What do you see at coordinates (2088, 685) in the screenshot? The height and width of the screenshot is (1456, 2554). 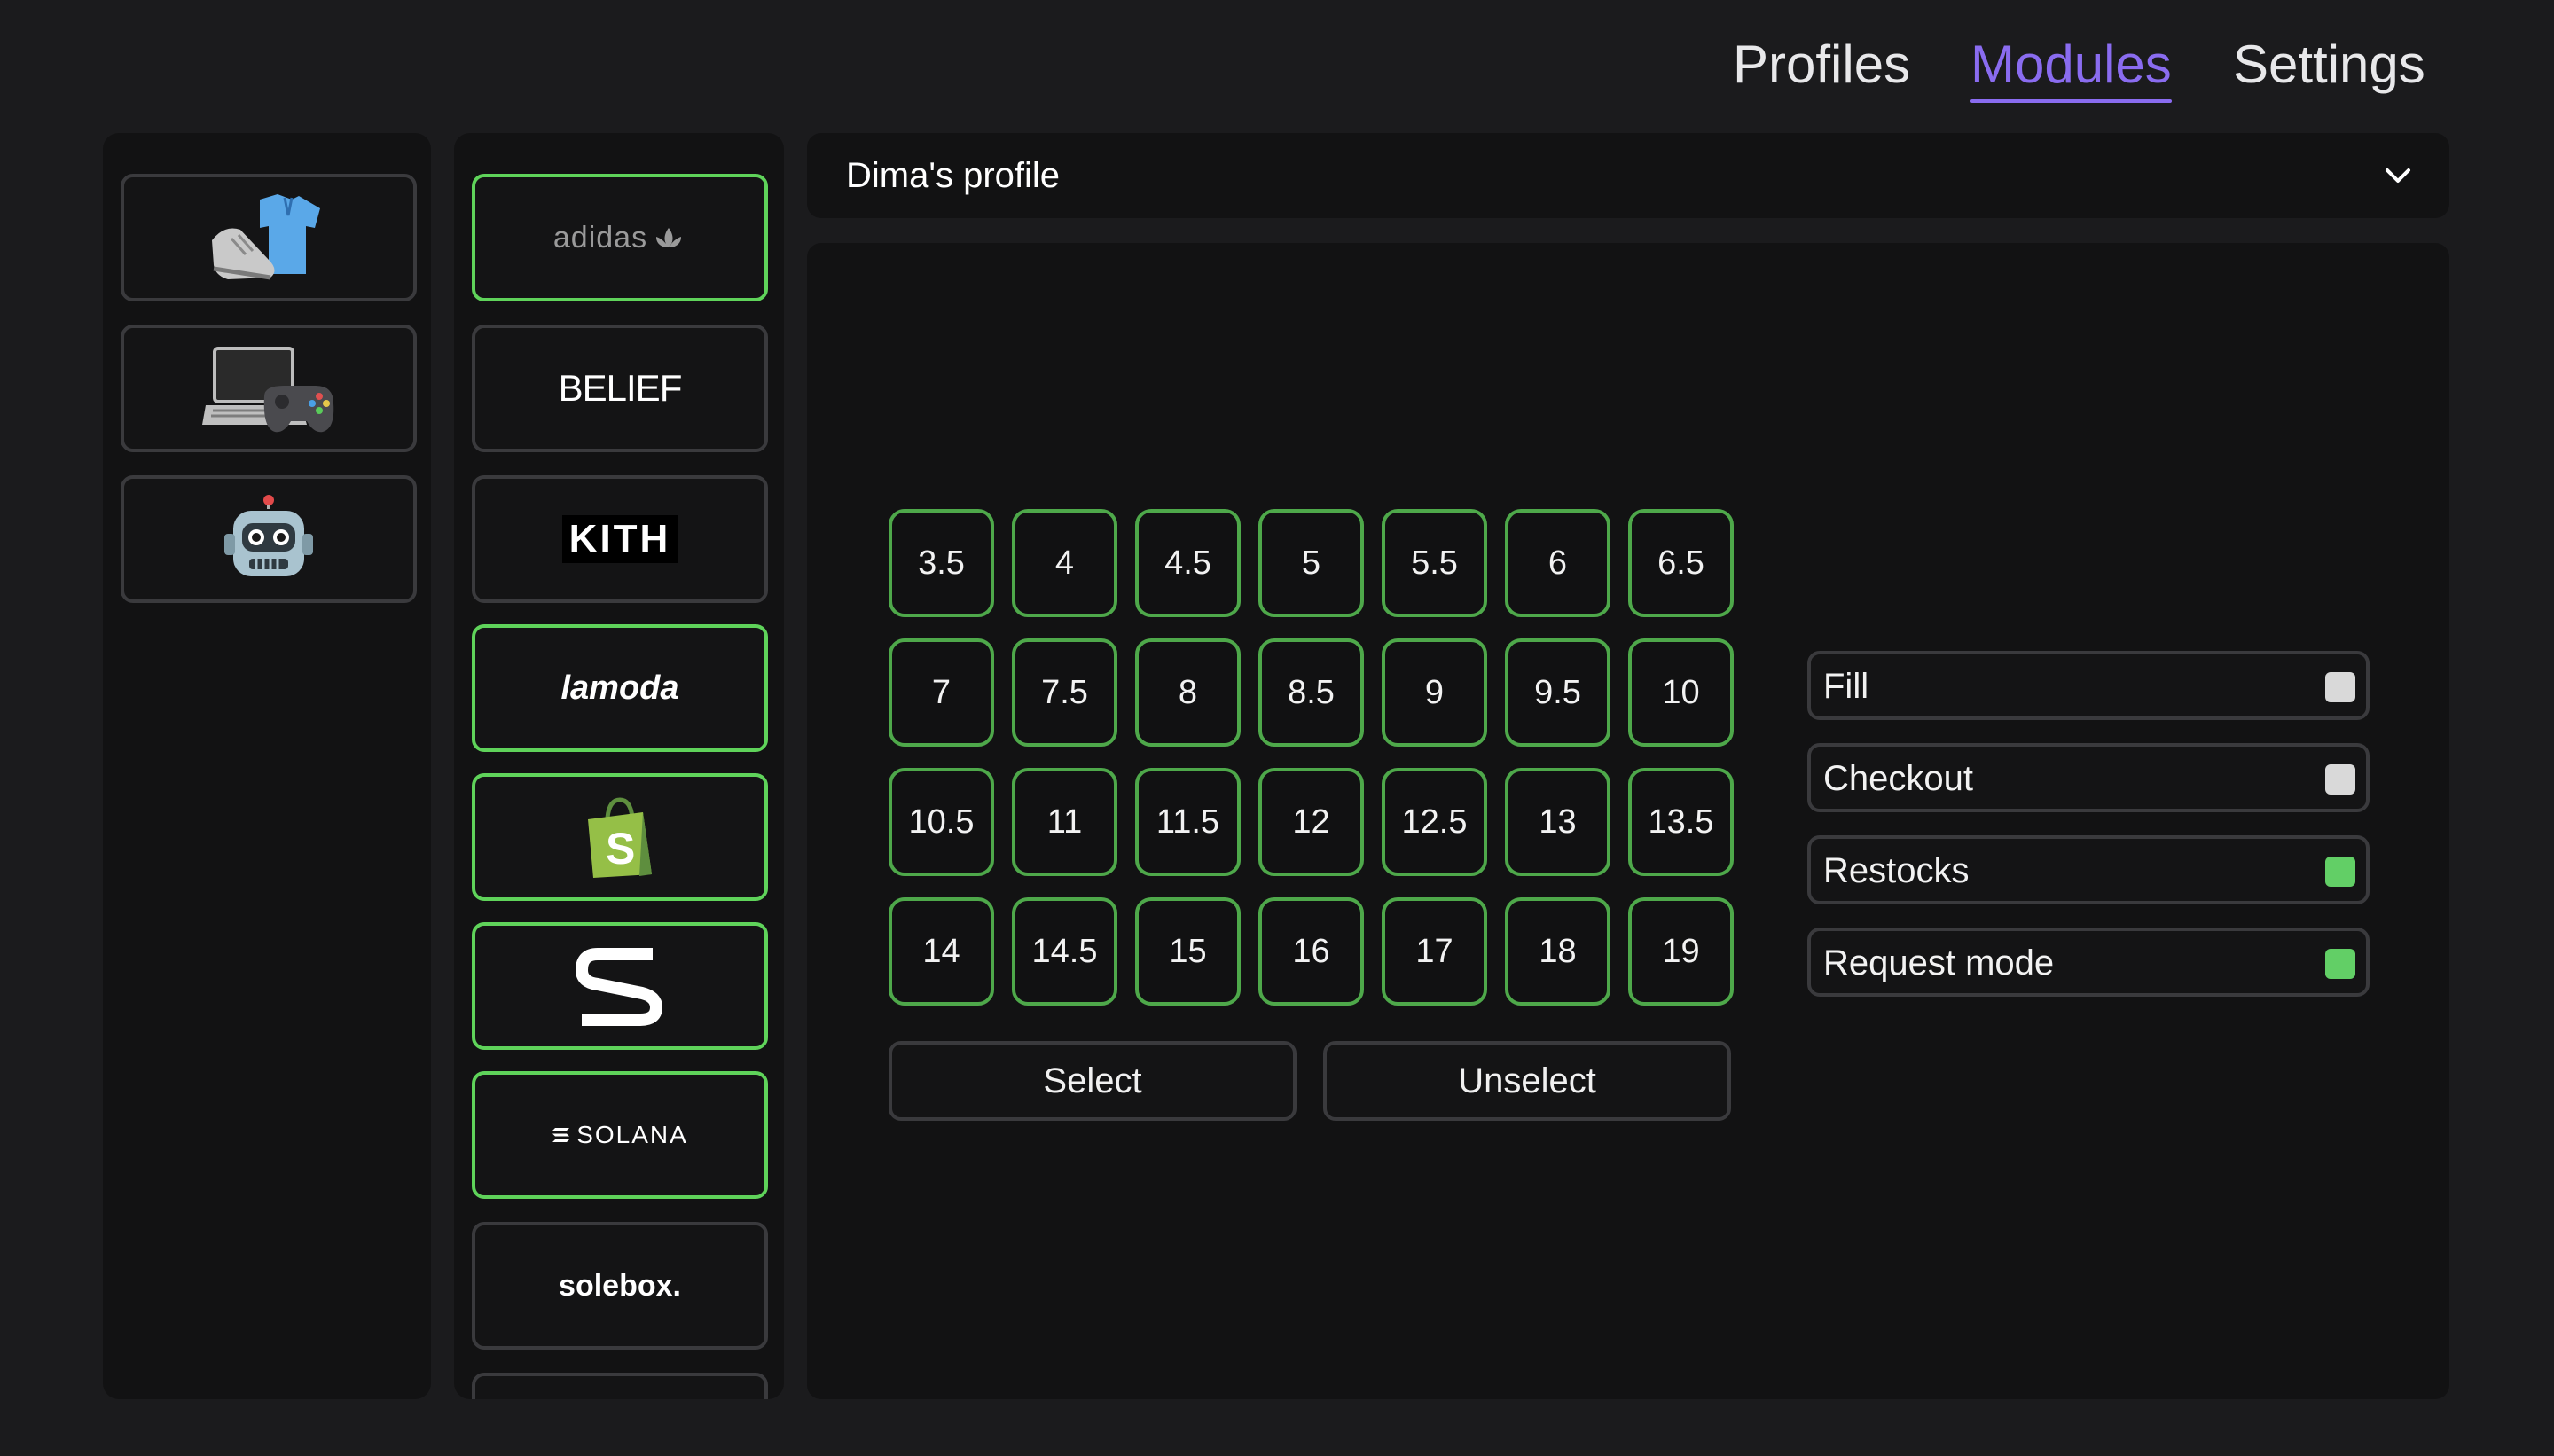 I see `option-fill: Fill` at bounding box center [2088, 685].